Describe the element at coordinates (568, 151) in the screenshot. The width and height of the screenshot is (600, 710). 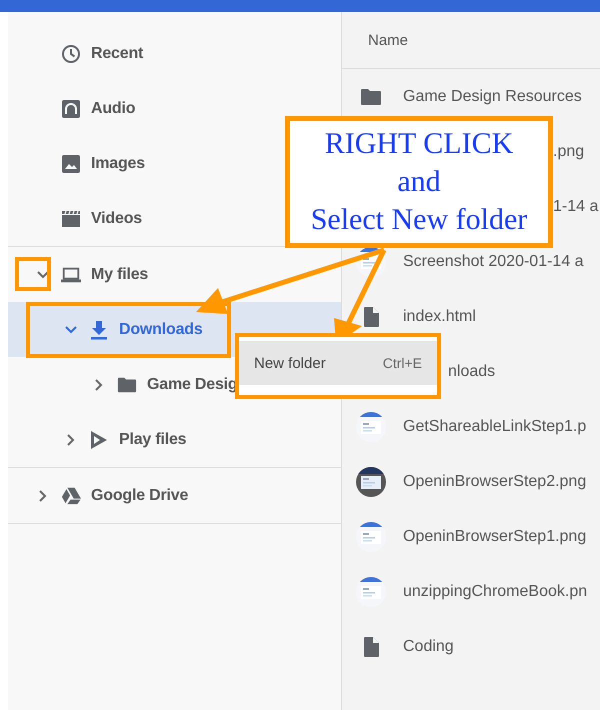
I see `file-name: .png` at that location.